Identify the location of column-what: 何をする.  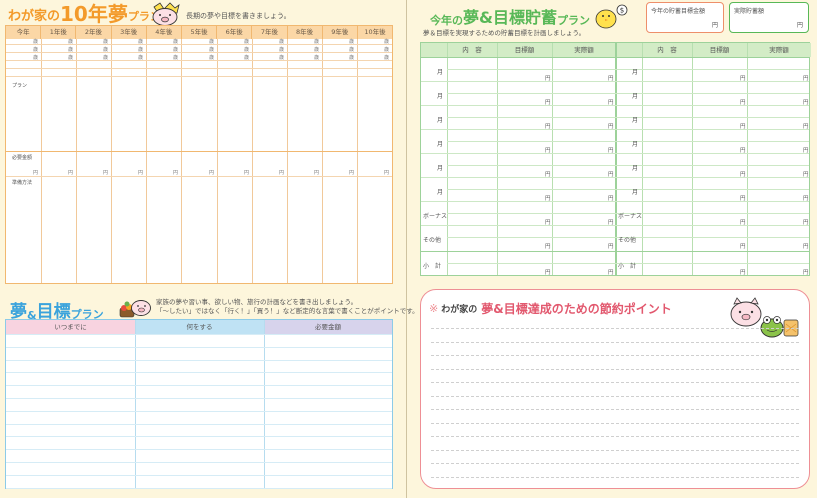
(199, 327).